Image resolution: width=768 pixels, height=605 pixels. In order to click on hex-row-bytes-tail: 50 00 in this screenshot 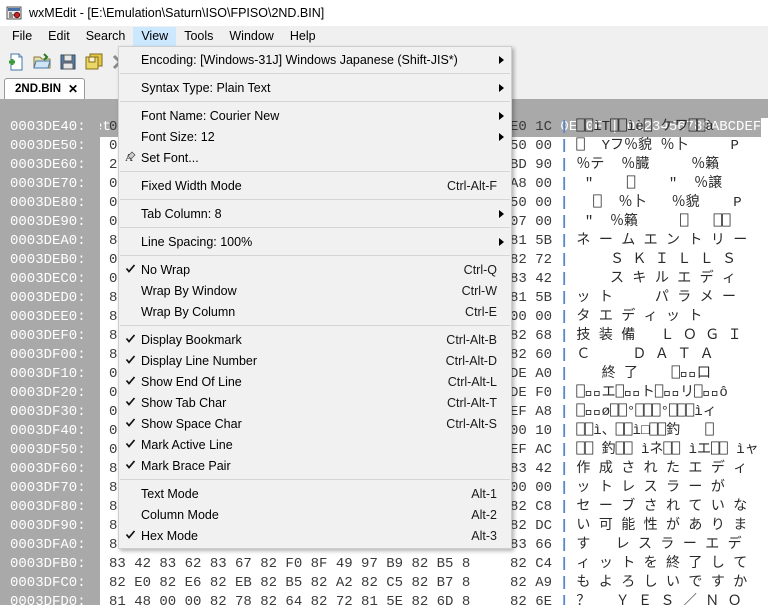, I will do `click(531, 146)`.